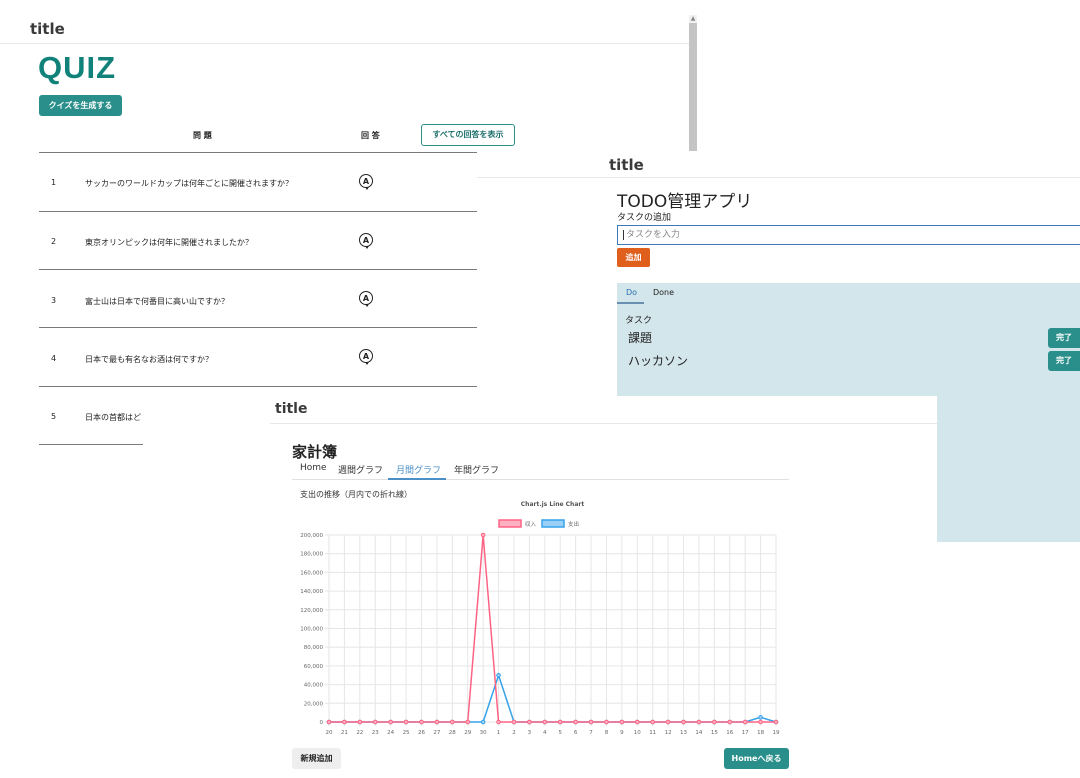  Describe the element at coordinates (311, 630) in the screenshot. I see `y-tick-label: 100,000` at that location.